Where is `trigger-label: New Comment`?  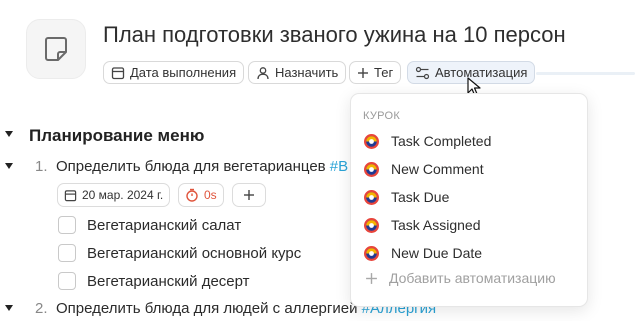
trigger-label: New Comment is located at coordinates (437, 169).